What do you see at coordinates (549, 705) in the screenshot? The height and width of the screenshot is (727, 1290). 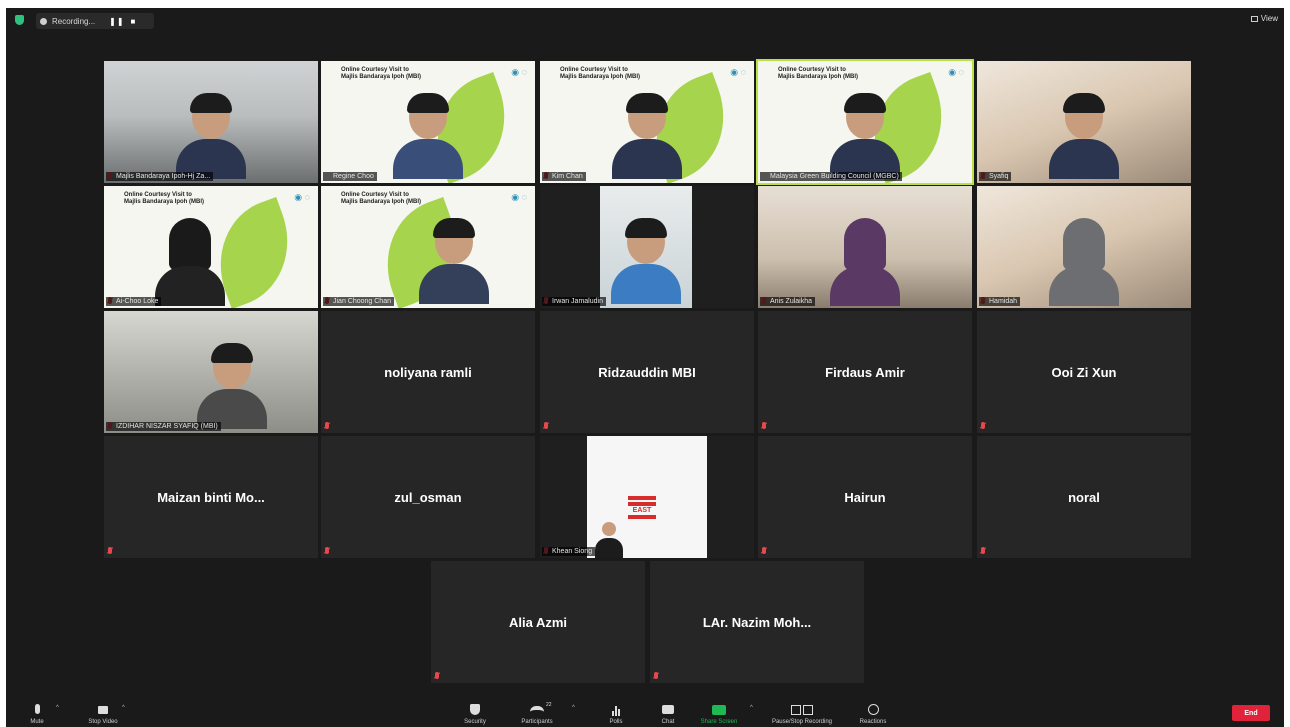 I see `participants-count: 22` at bounding box center [549, 705].